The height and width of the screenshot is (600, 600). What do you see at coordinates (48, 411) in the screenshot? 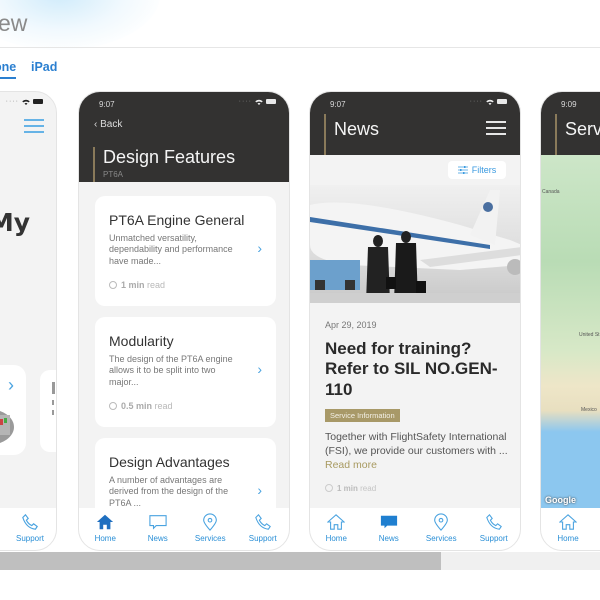
I see `partial-card` at bounding box center [48, 411].